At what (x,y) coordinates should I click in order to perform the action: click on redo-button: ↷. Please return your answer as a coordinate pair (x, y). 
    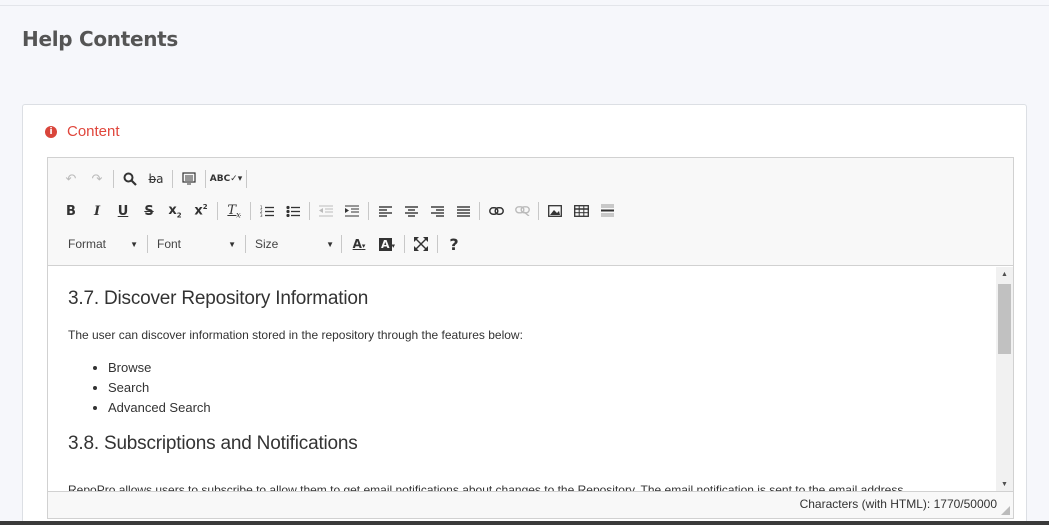
    Looking at the image, I should click on (97, 179).